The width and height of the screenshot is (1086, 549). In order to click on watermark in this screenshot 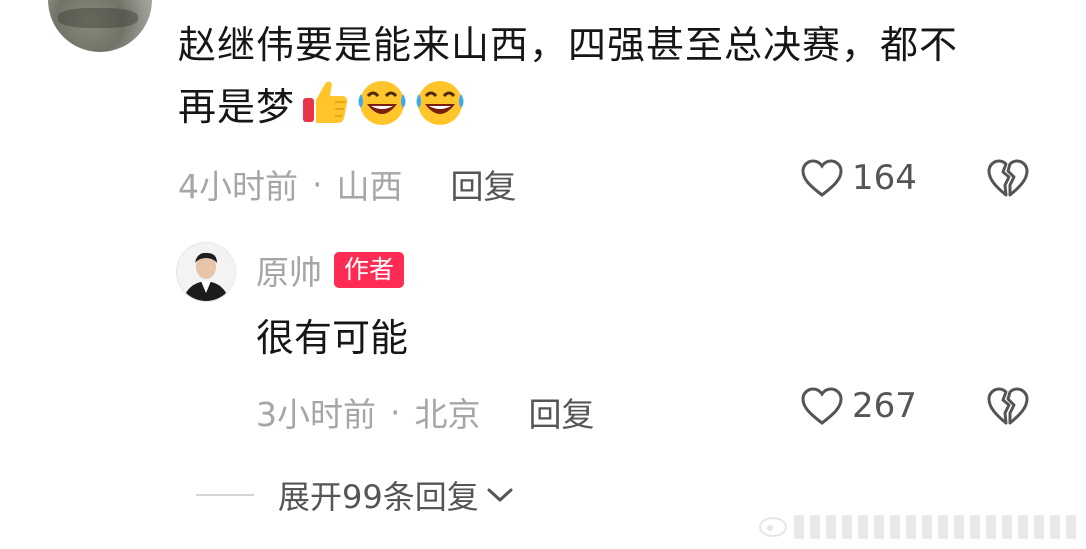, I will do `click(917, 527)`.